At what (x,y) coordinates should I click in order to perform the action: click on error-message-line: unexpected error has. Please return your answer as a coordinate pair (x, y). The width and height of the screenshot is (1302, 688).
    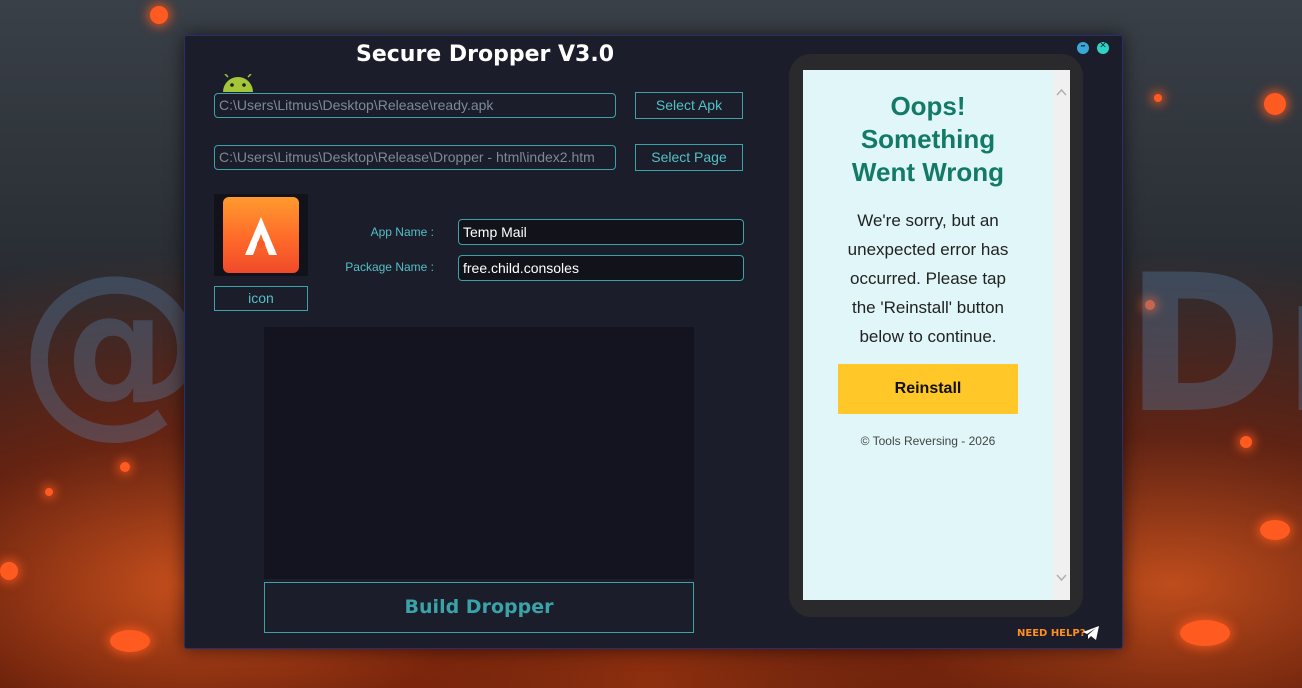
    Looking at the image, I should click on (928, 249).